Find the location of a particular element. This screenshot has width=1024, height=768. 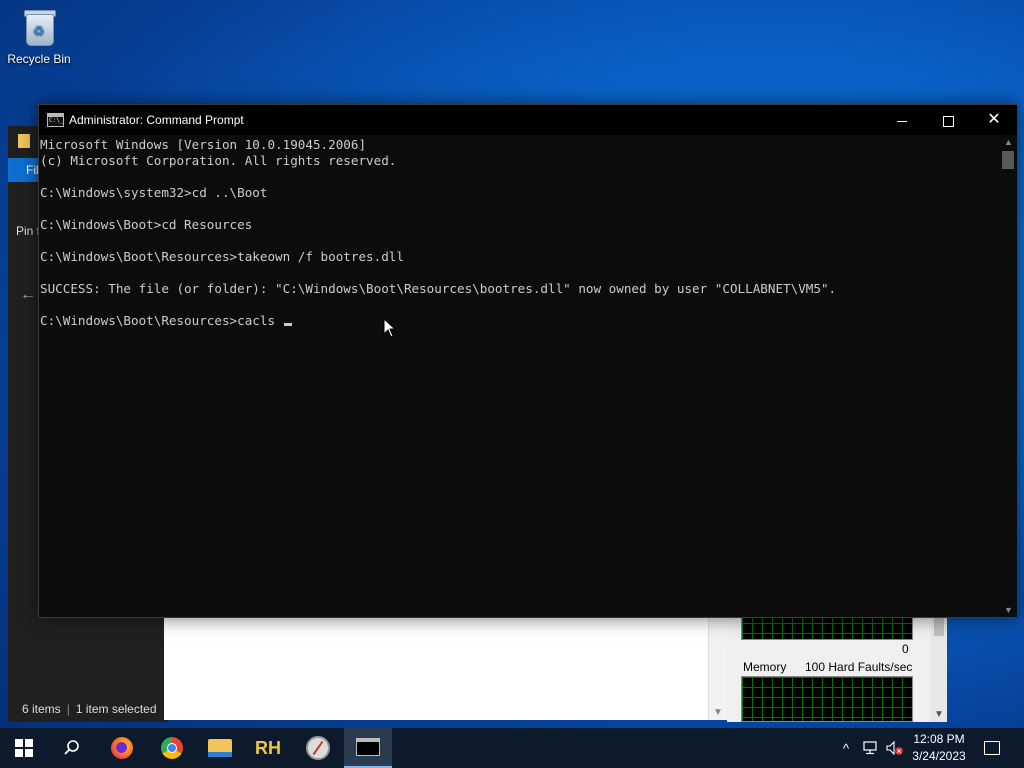

clock: 12:08 PM 3/24/2023 is located at coordinates (939, 748).